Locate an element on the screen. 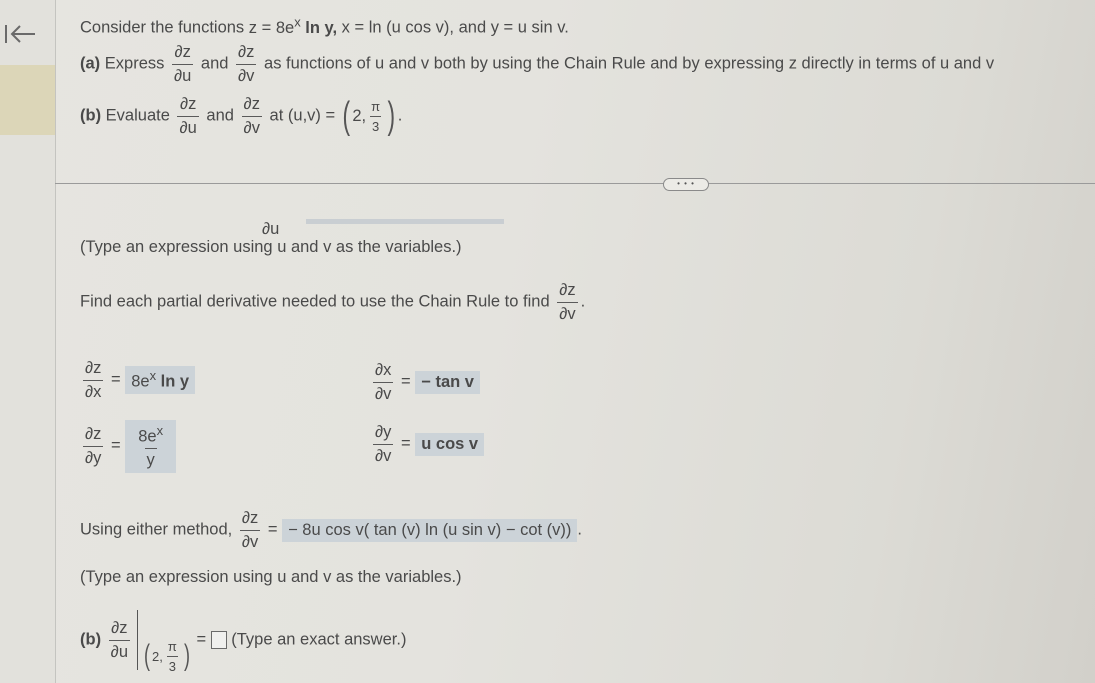  partial-du-remnant: ∂u is located at coordinates (271, 229).